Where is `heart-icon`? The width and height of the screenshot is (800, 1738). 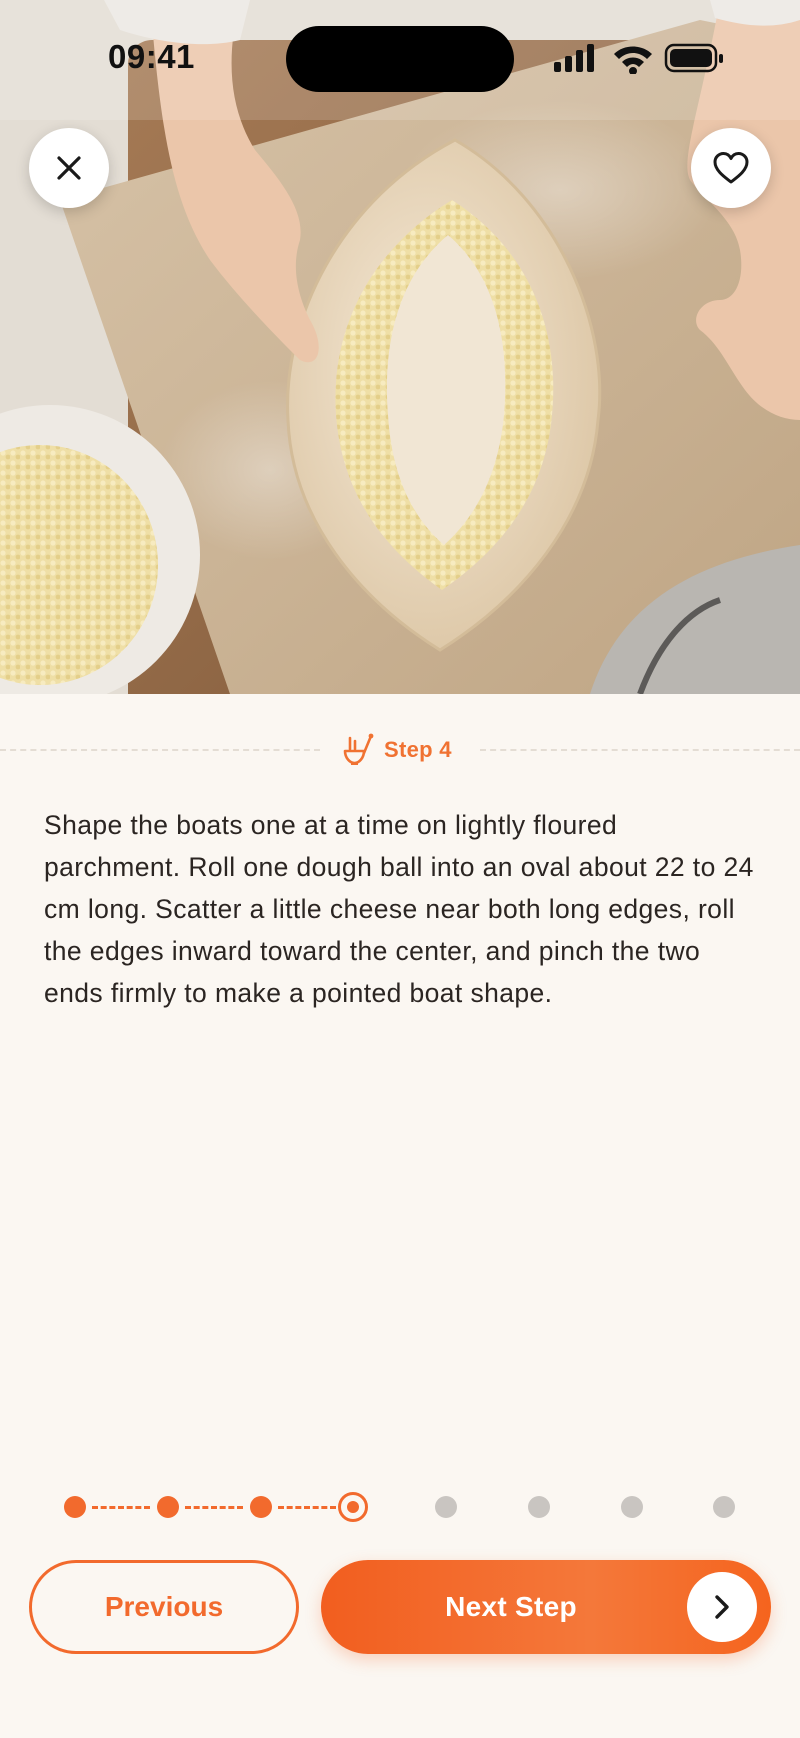
heart-icon is located at coordinates (731, 168).